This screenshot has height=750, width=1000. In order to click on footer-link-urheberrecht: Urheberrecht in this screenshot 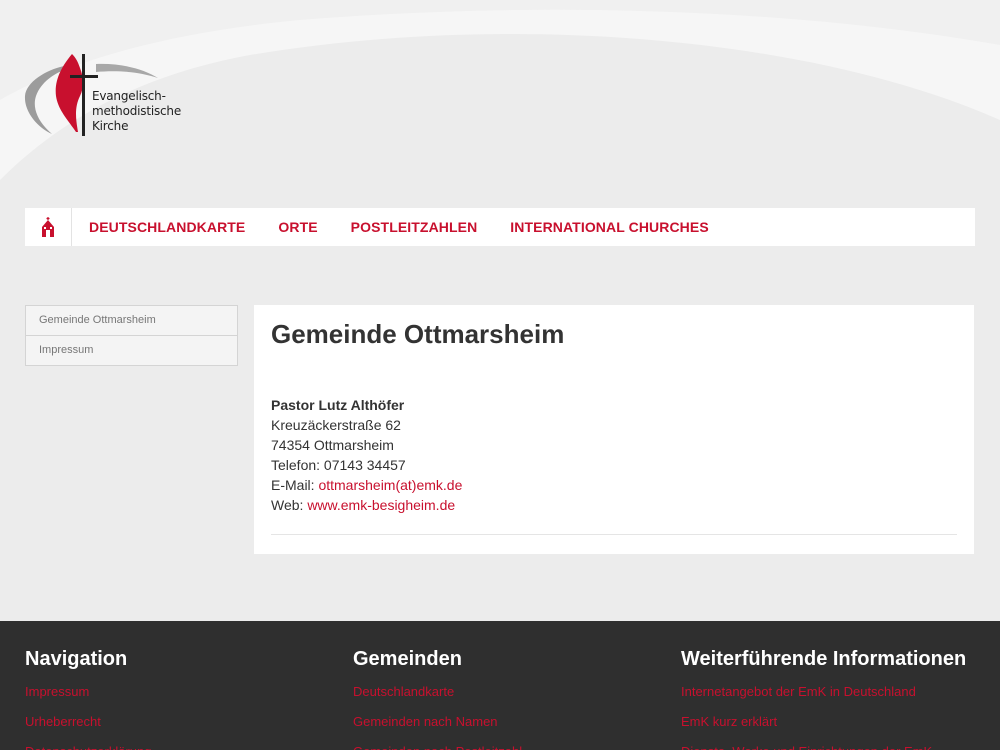, I will do `click(88, 722)`.